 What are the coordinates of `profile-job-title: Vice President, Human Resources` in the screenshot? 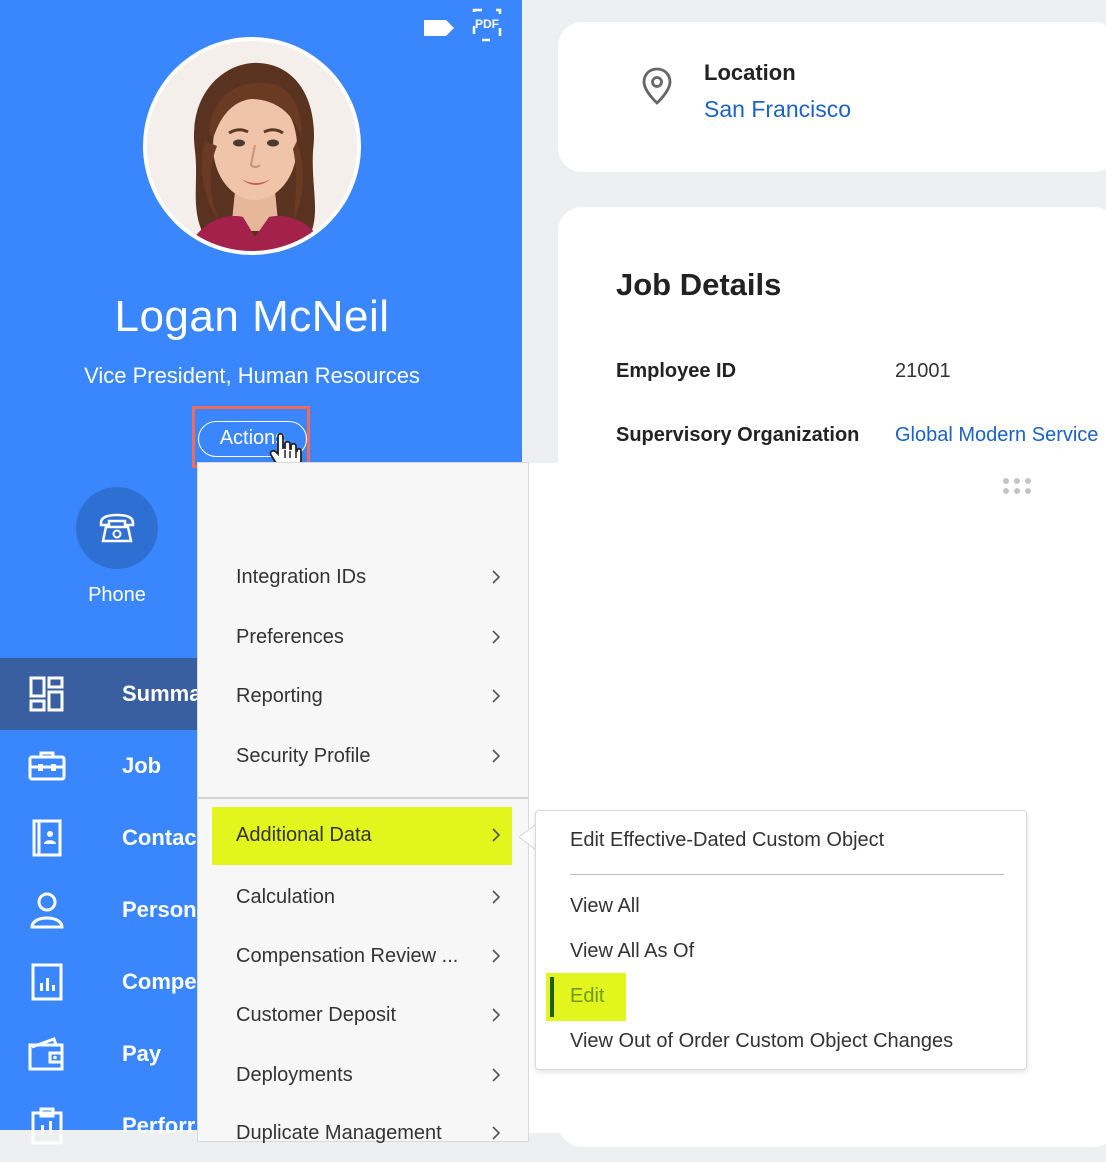 It's located at (252, 375).